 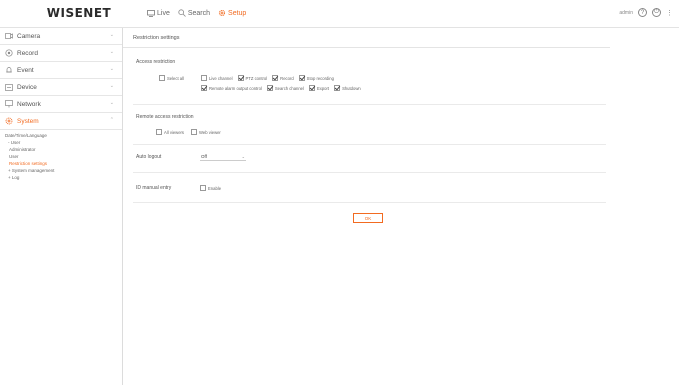 What do you see at coordinates (149, 157) in the screenshot?
I see `auto-logout-label: Auto logout` at bounding box center [149, 157].